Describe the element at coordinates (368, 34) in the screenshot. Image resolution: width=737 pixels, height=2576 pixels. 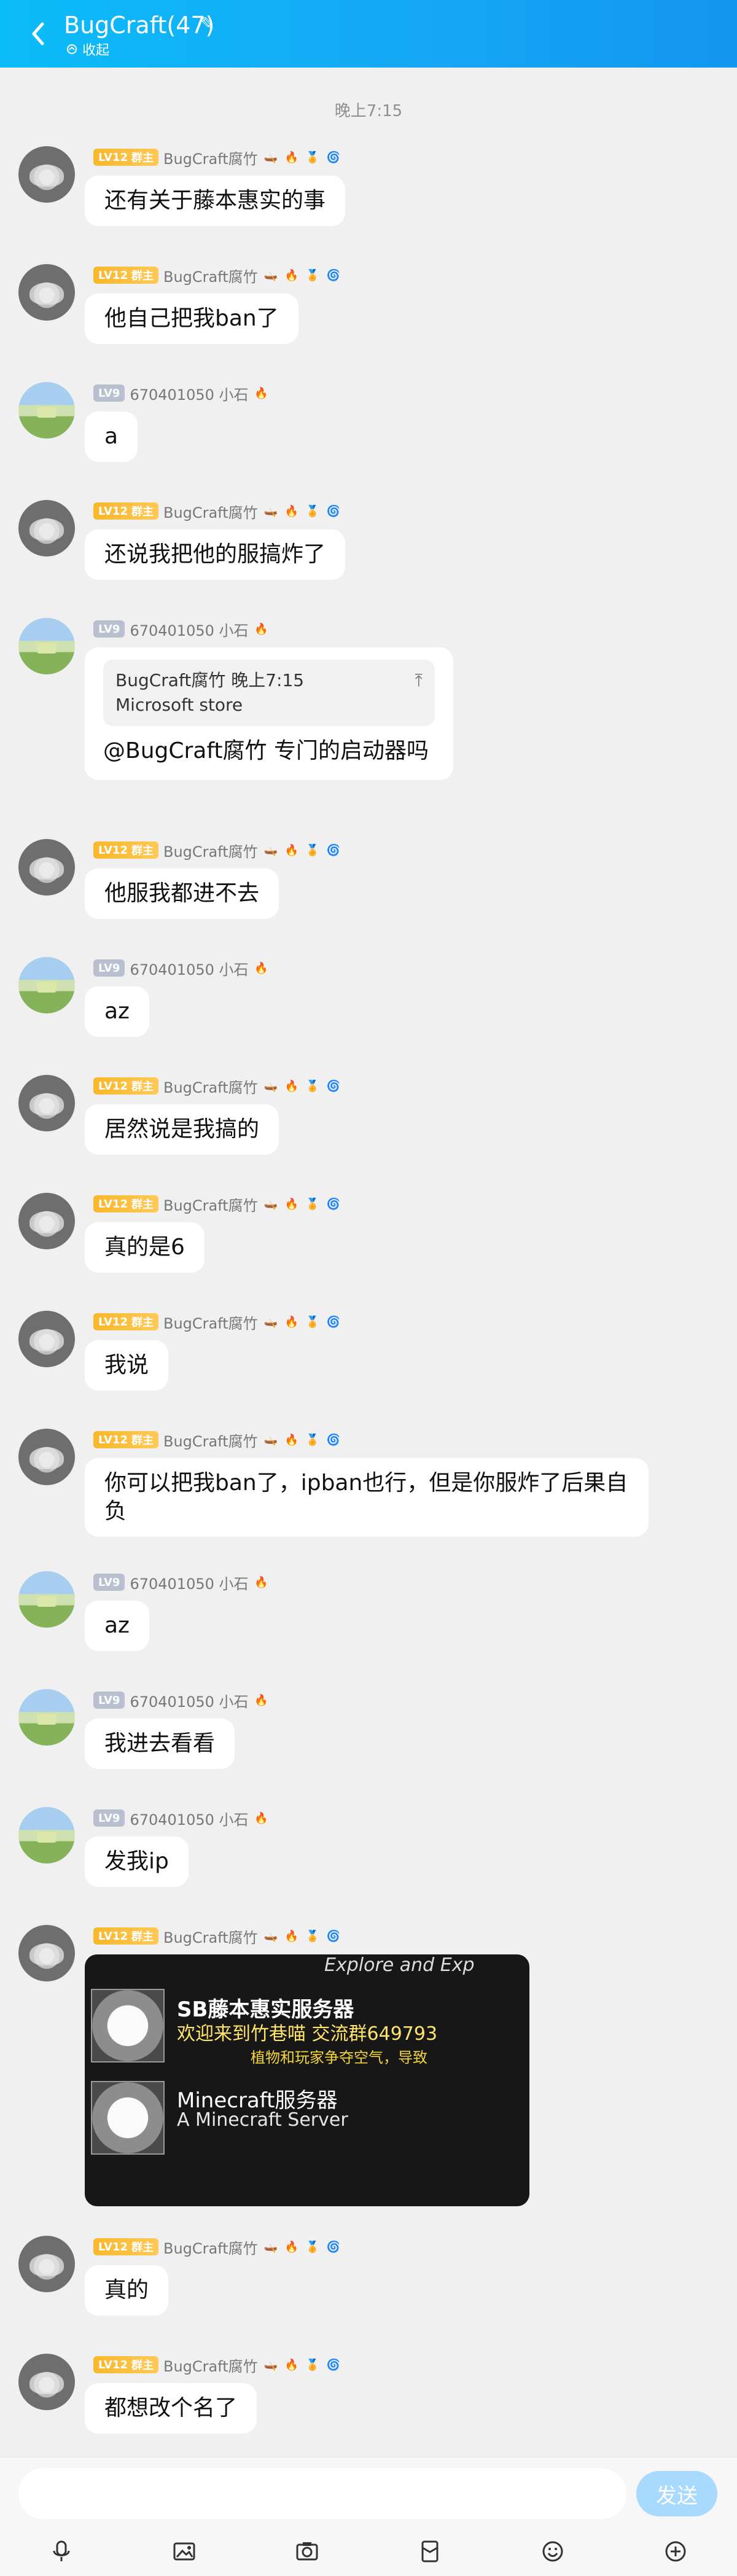
I see `chat-header: BugCraft(47) ✎ 收起` at that location.